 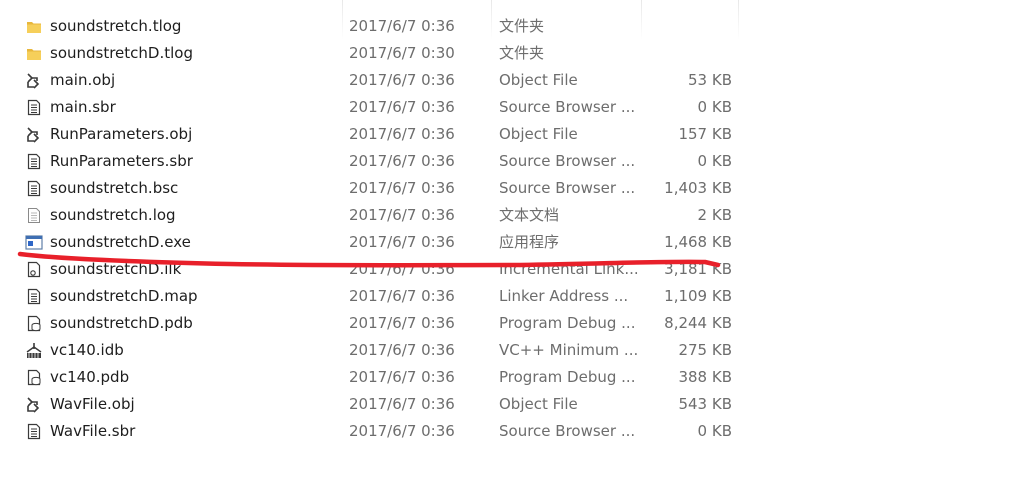 What do you see at coordinates (34, 215) in the screenshot?
I see `text-file-icon` at bounding box center [34, 215].